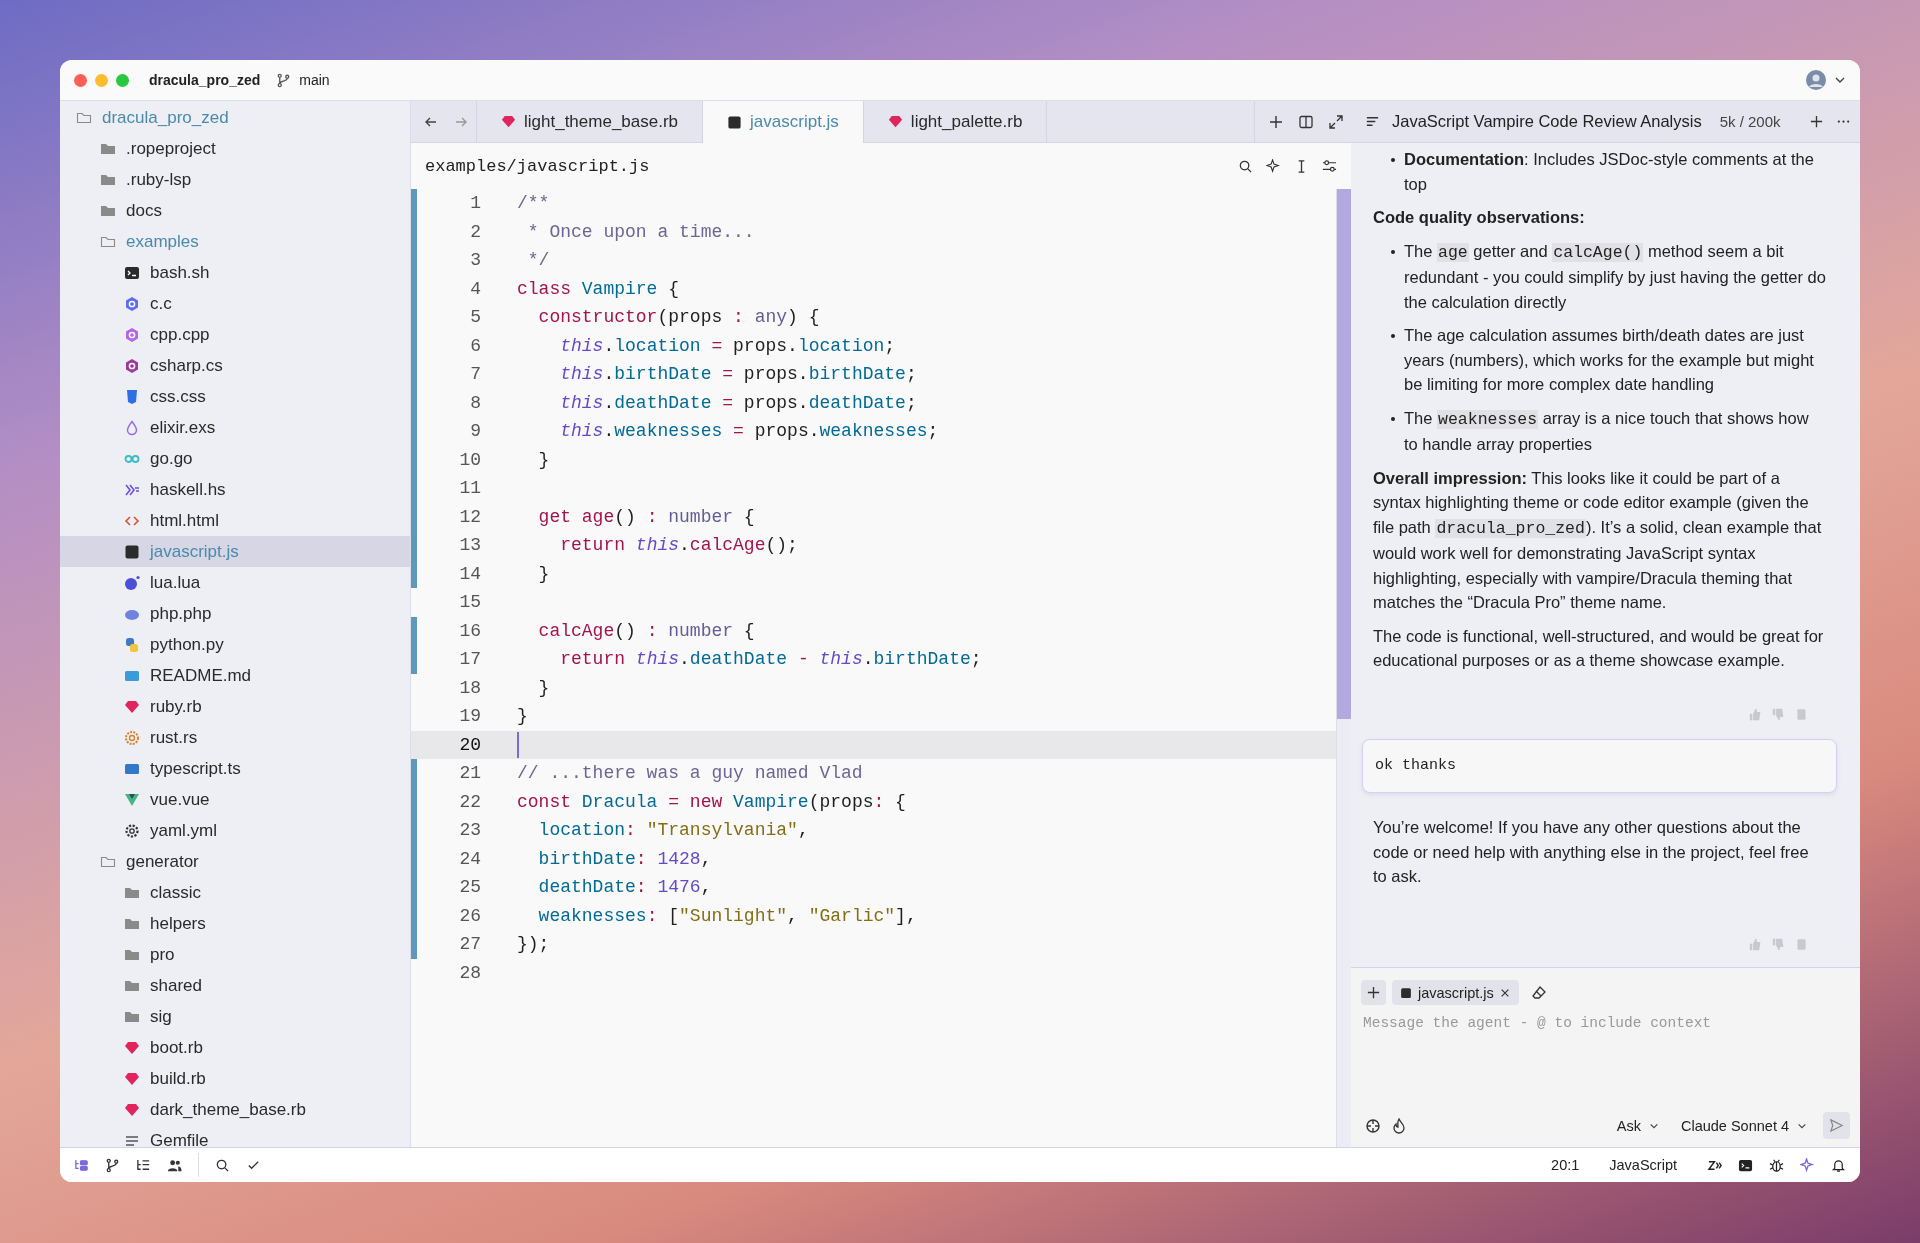 The image size is (1920, 1243). I want to click on file-tree-item: python.py, so click(235, 644).